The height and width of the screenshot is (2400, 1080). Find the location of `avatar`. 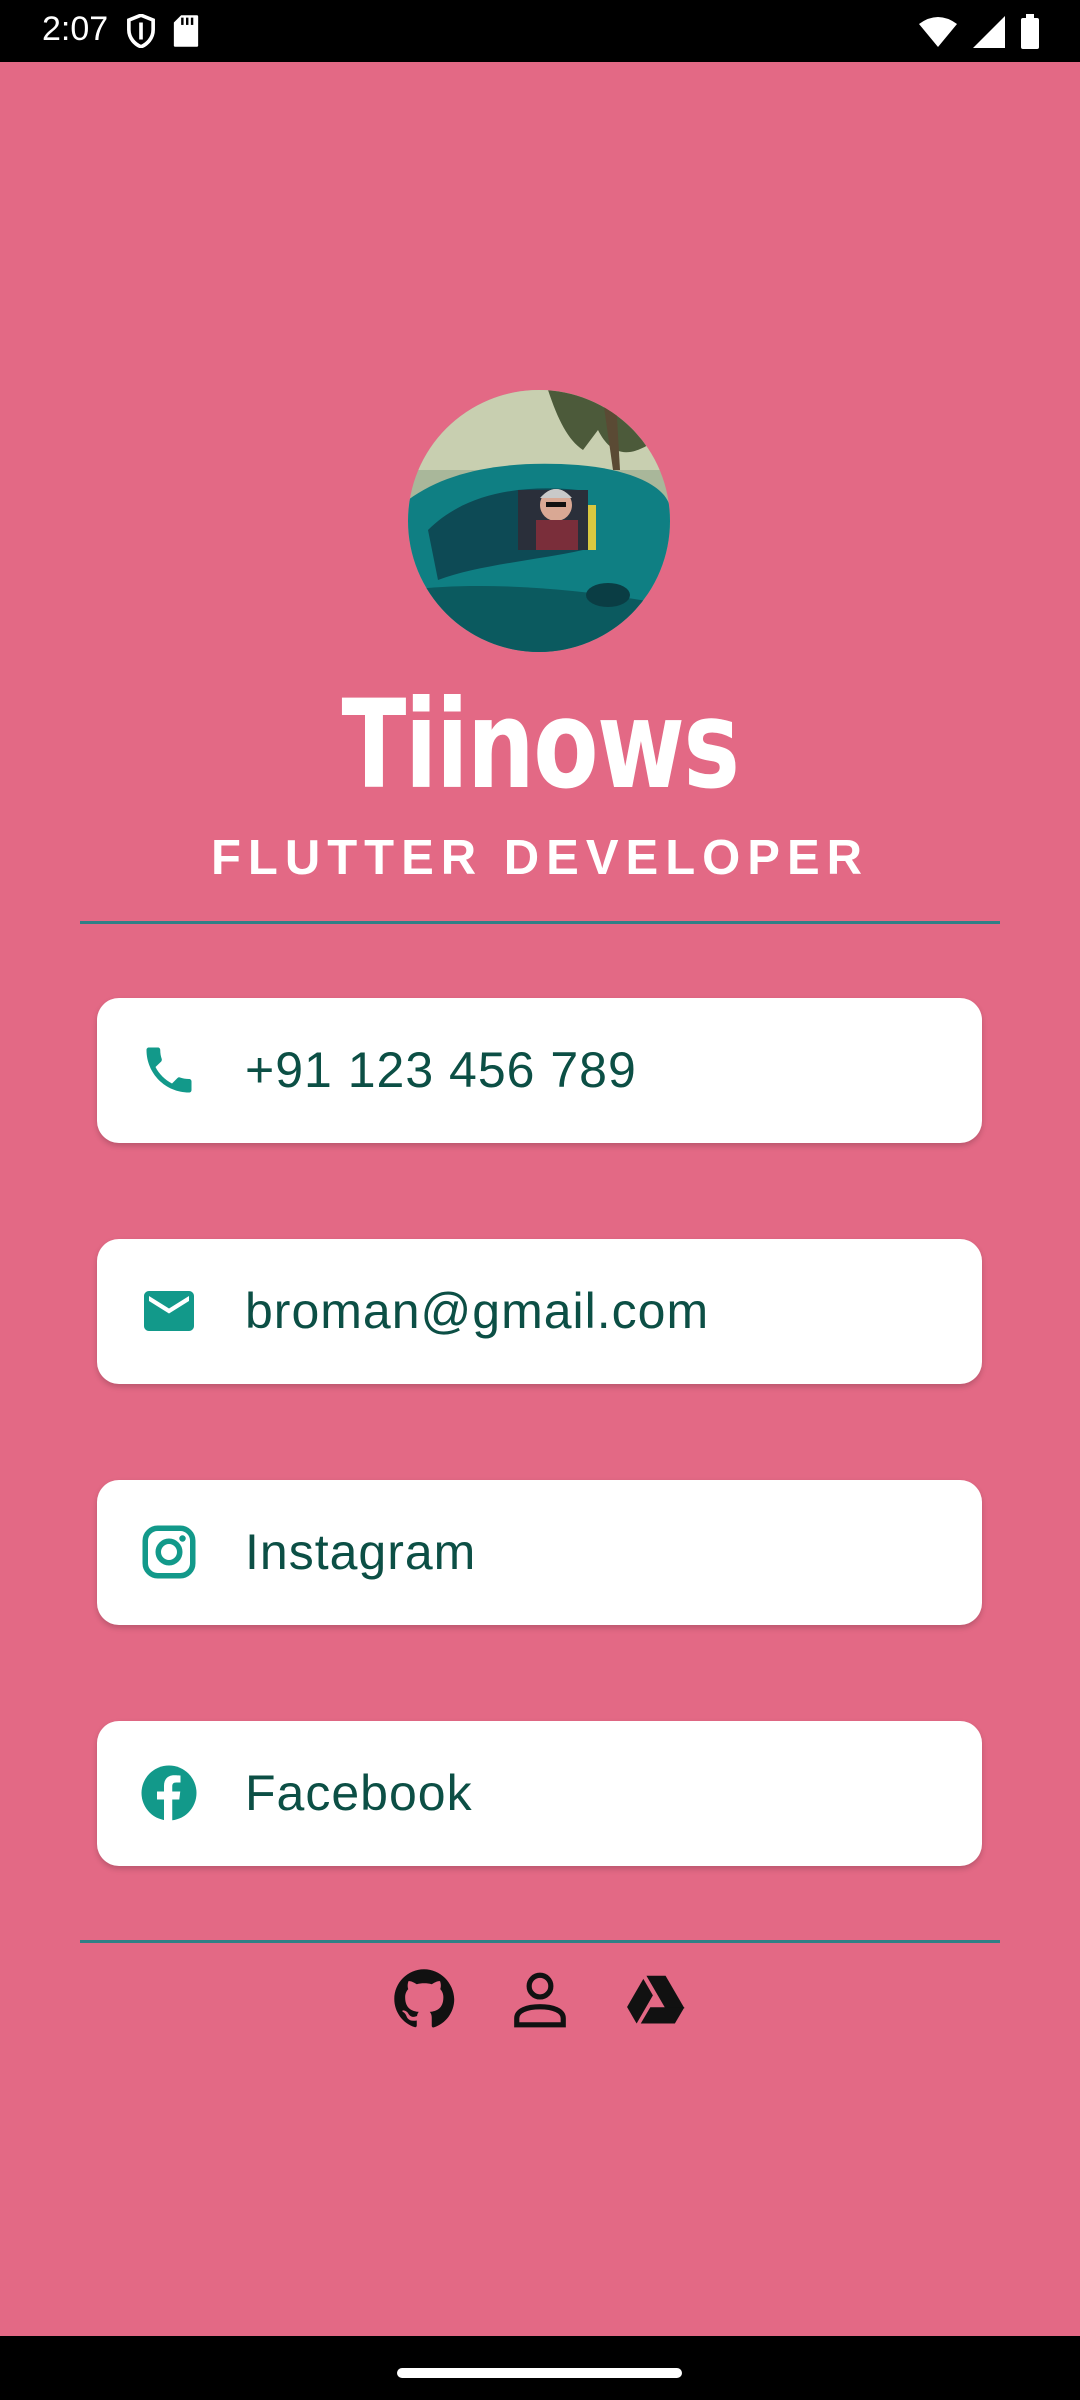

avatar is located at coordinates (539, 521).